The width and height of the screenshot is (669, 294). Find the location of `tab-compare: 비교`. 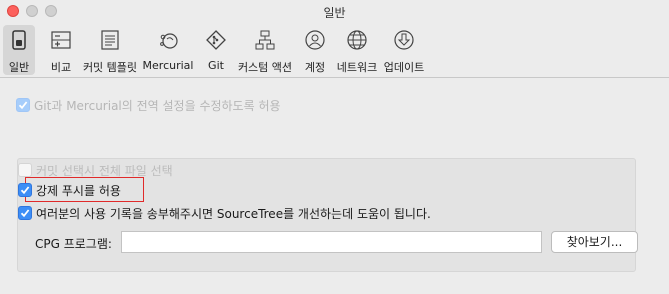

tab-compare: 비교 is located at coordinates (61, 50).